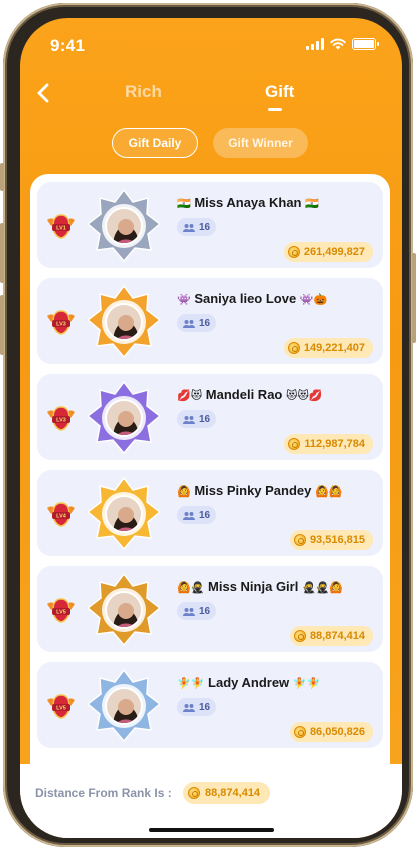 This screenshot has height=850, width=416. I want to click on power-button, so click(414, 298).